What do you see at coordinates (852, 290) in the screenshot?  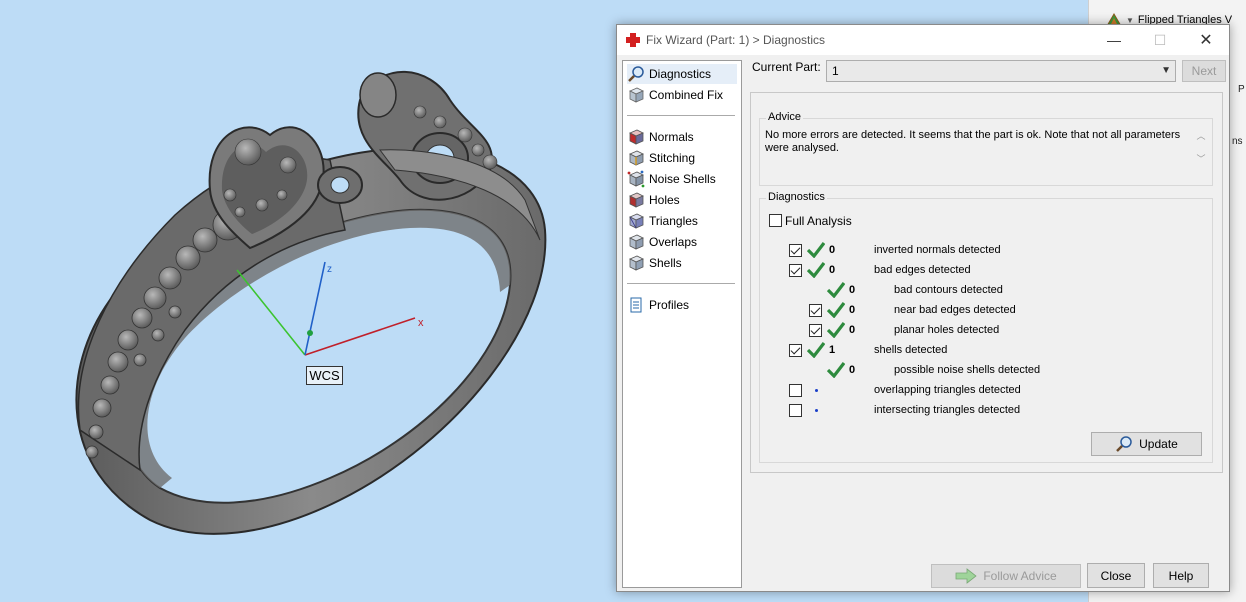 I see `bad-contours-count: 0` at bounding box center [852, 290].